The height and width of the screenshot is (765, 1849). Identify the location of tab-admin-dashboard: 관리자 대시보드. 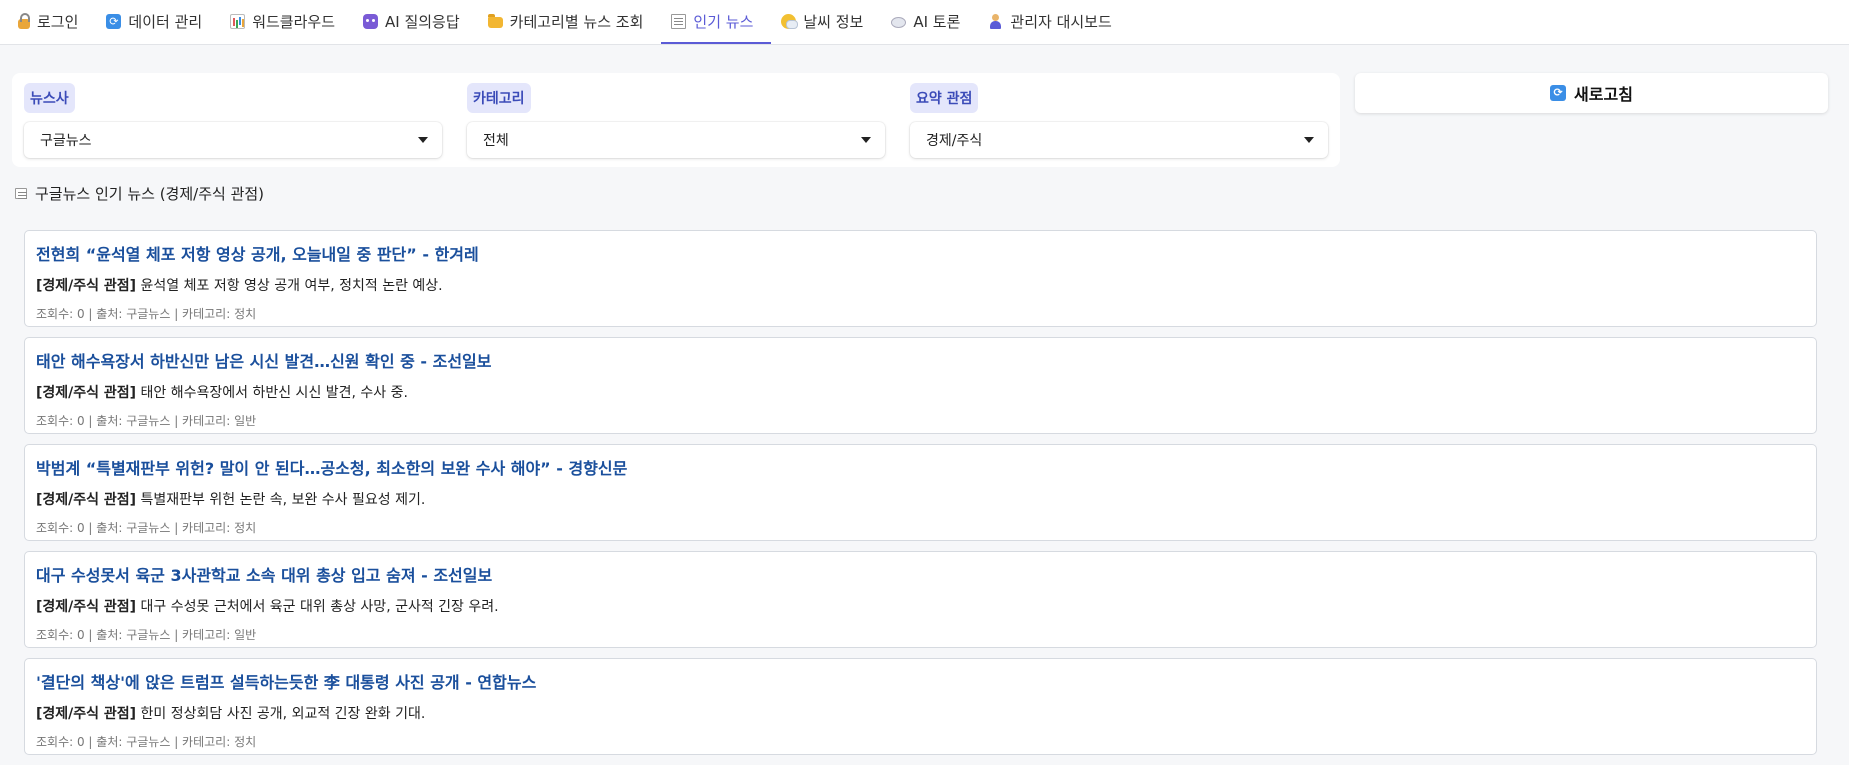
(1053, 22).